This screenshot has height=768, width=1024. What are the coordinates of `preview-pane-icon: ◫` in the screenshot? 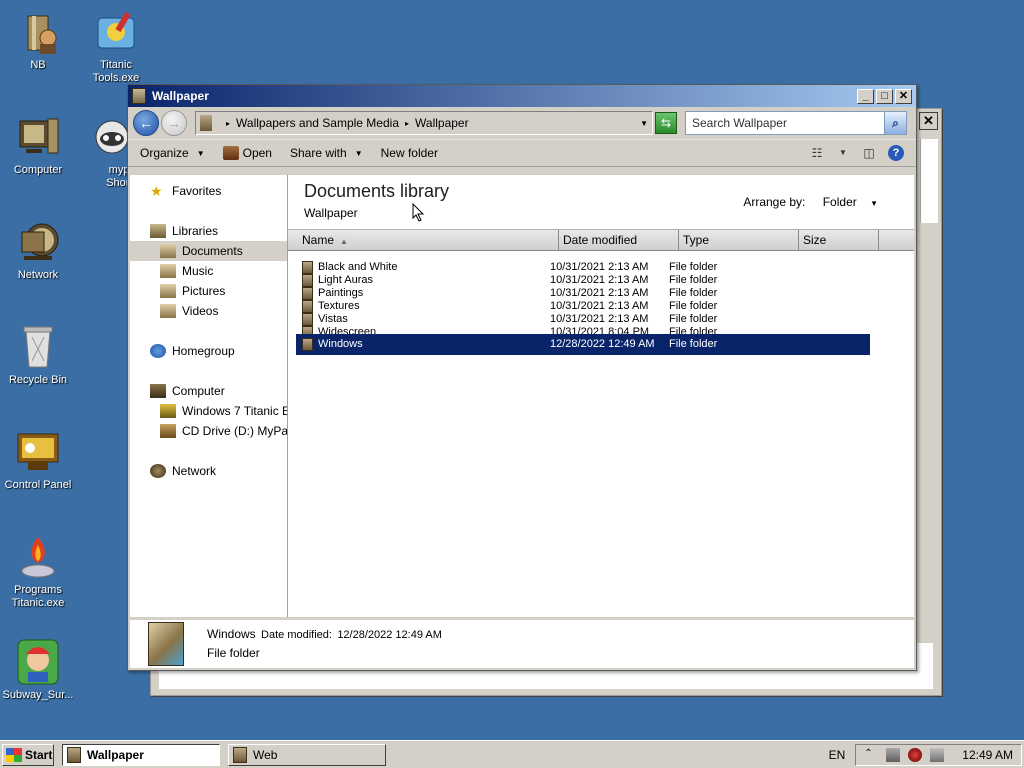 It's located at (869, 153).